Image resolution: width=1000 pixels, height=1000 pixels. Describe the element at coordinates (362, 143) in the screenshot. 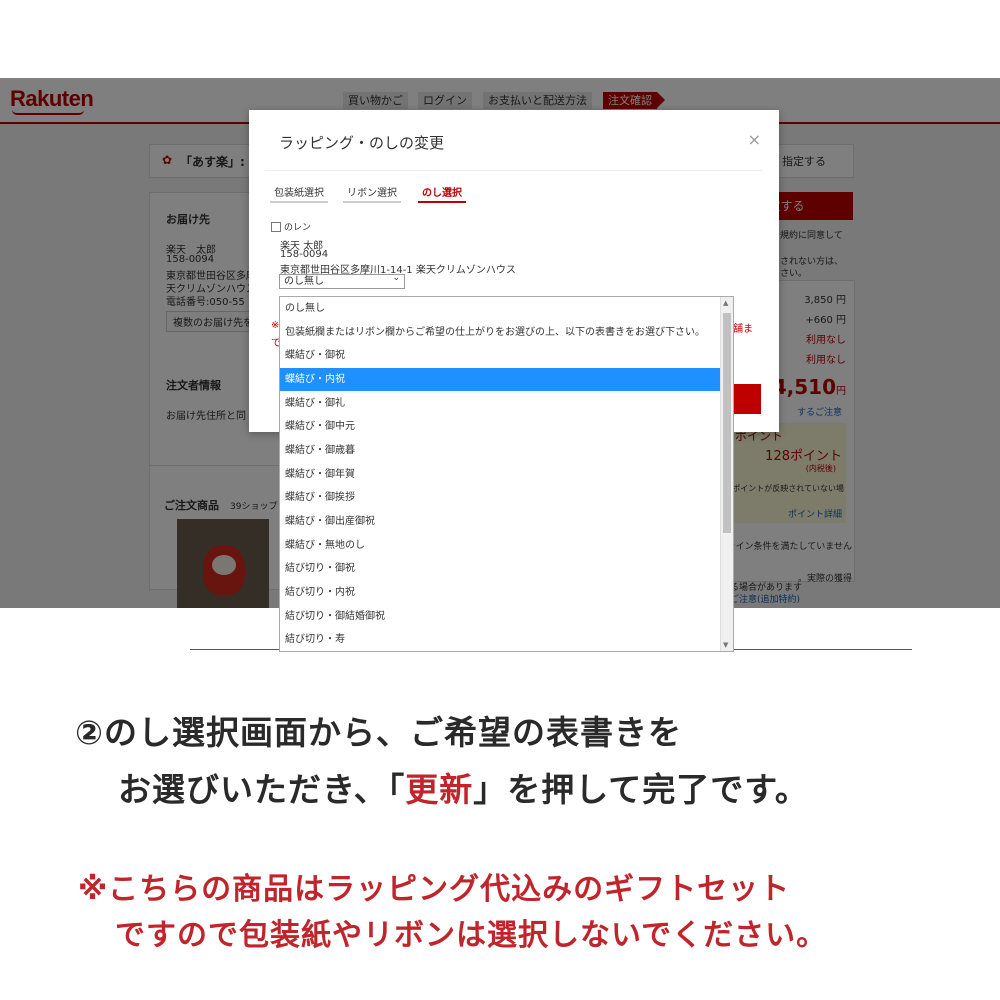

I see `modal-title: ラッピング・のしの変更` at that location.